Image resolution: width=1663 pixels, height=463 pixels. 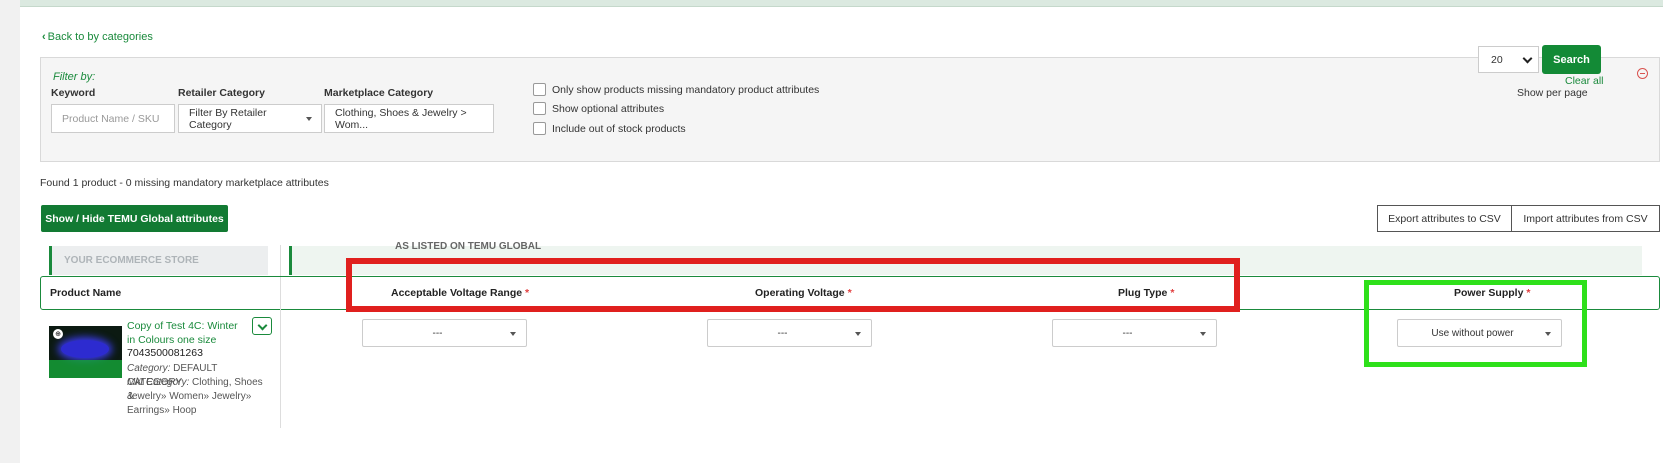 What do you see at coordinates (1585, 218) in the screenshot?
I see `import-csv-button: Import attributes from CSV` at bounding box center [1585, 218].